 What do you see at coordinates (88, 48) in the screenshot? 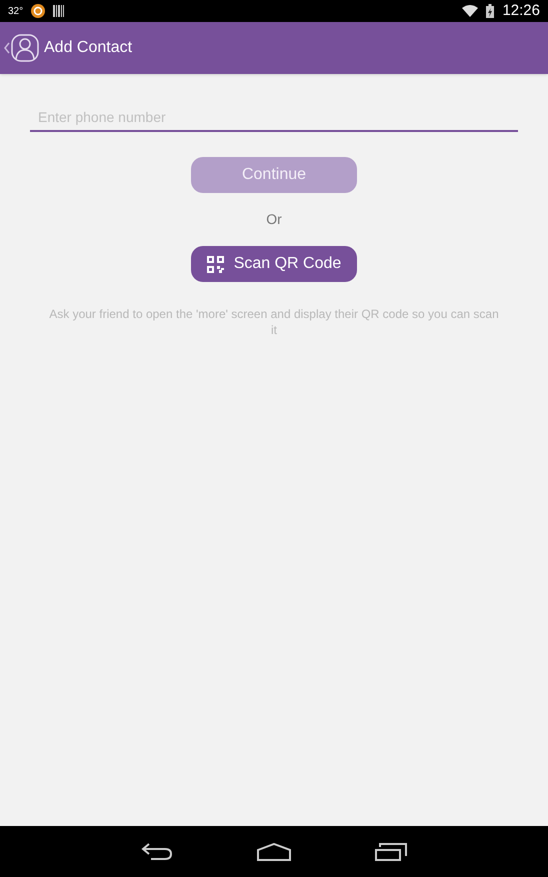
I see `screen-title: Add Contact` at bounding box center [88, 48].